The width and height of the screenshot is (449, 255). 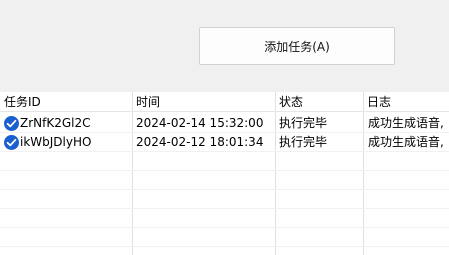 What do you see at coordinates (200, 142) in the screenshot?
I see `time-cell: 2024-02-12 18:01:34` at bounding box center [200, 142].